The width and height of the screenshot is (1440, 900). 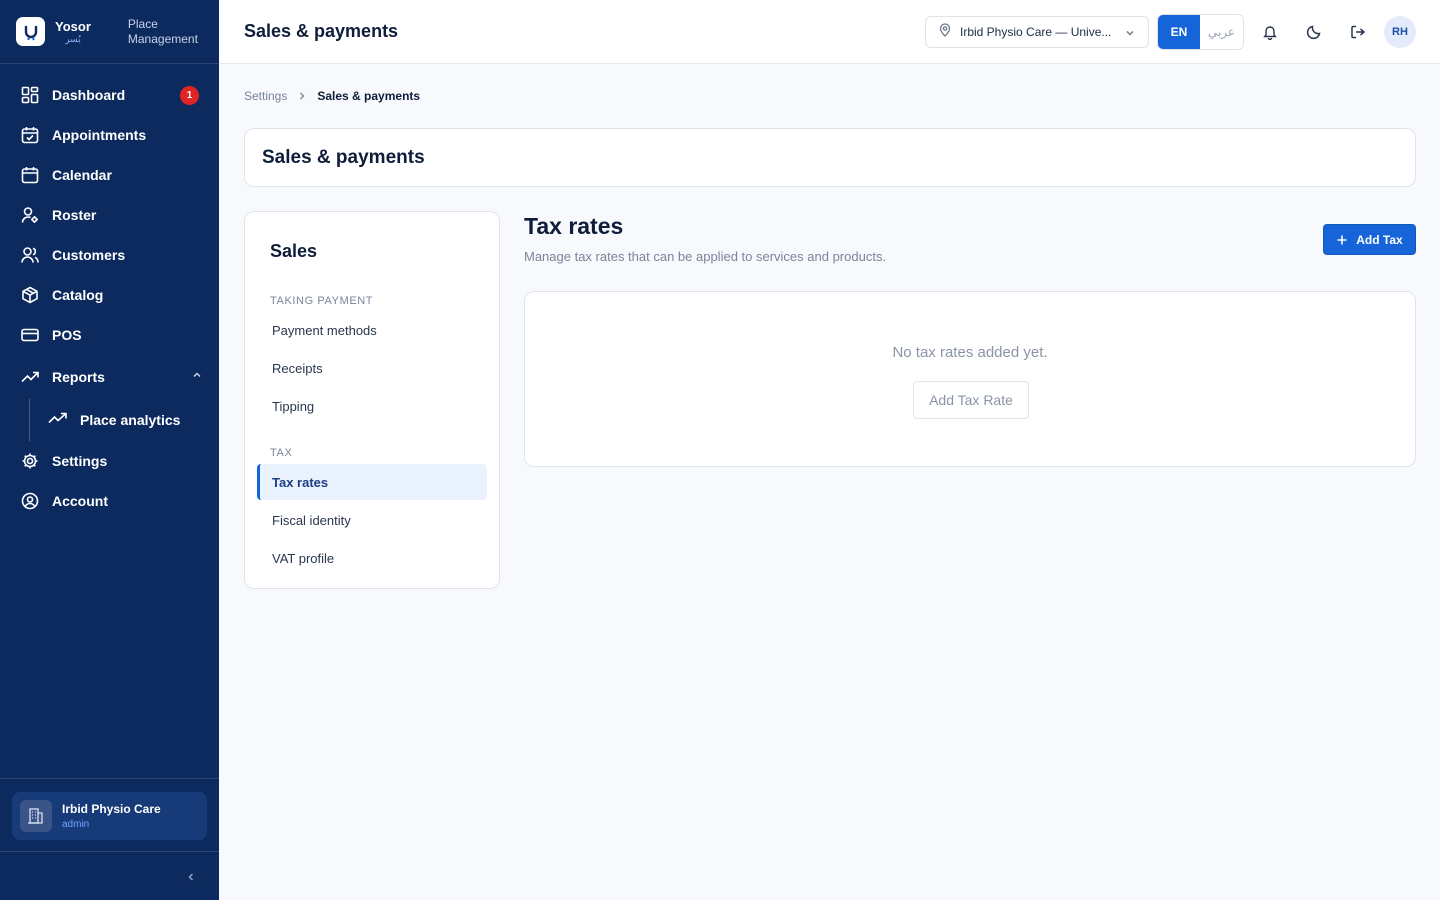 What do you see at coordinates (1130, 35) in the screenshot?
I see `chevron-down-icon` at bounding box center [1130, 35].